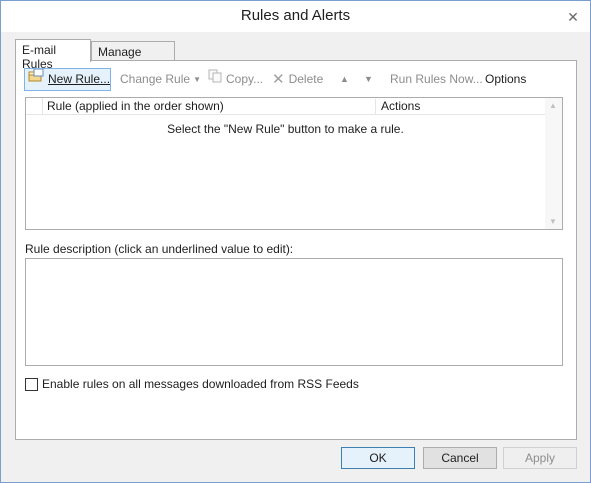 This screenshot has width=591, height=483. What do you see at coordinates (31, 384) in the screenshot?
I see `rss-rules-checkbox` at bounding box center [31, 384].